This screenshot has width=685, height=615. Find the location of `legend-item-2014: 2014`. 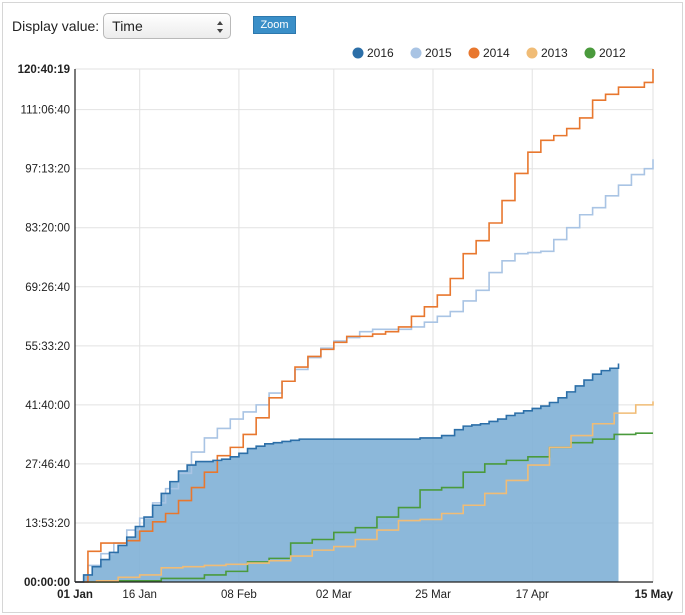

legend-item-2014: 2014 is located at coordinates (489, 53).